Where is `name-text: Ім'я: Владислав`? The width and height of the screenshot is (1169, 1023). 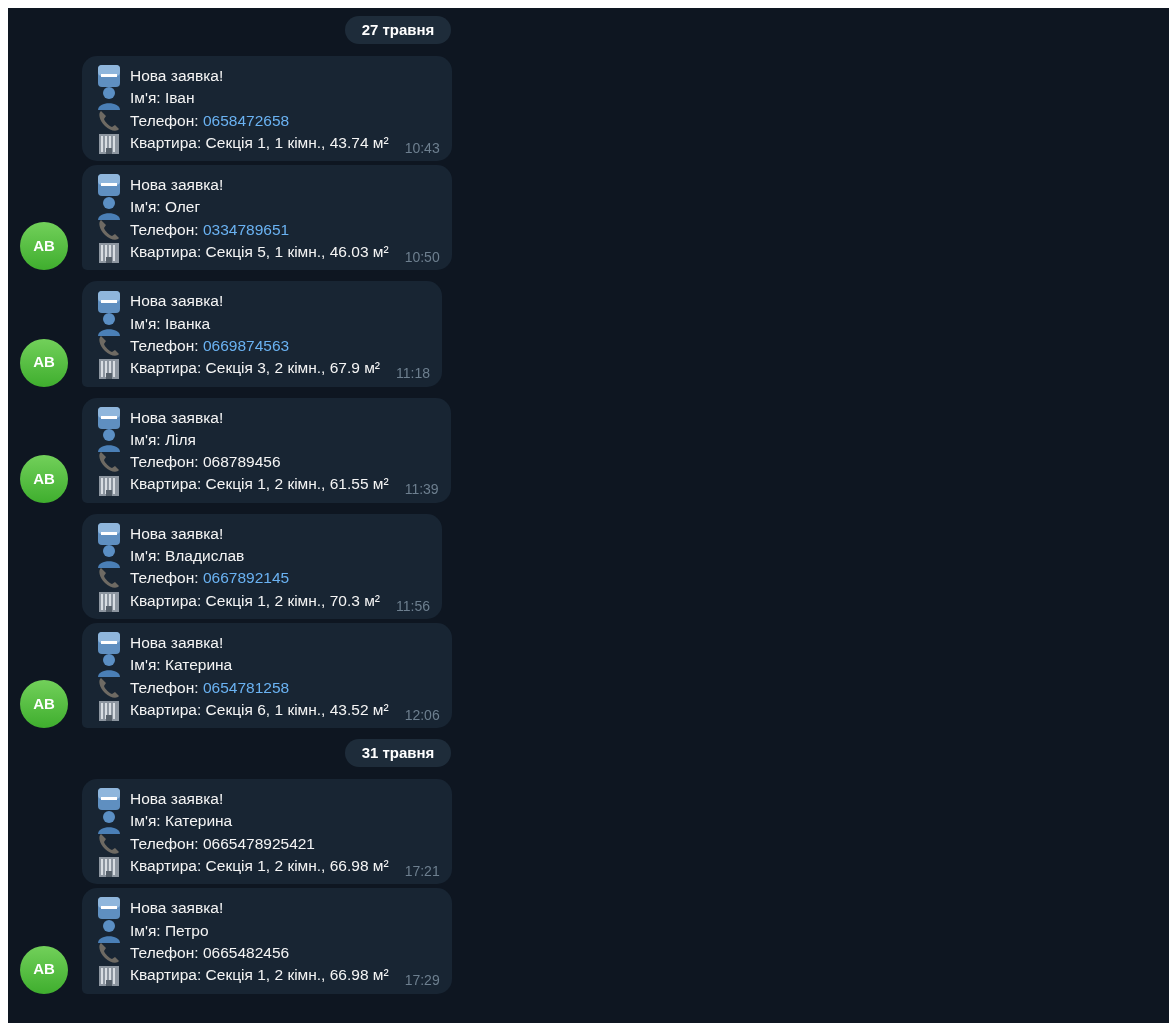
name-text: Ім'я: Владислав is located at coordinates (187, 556).